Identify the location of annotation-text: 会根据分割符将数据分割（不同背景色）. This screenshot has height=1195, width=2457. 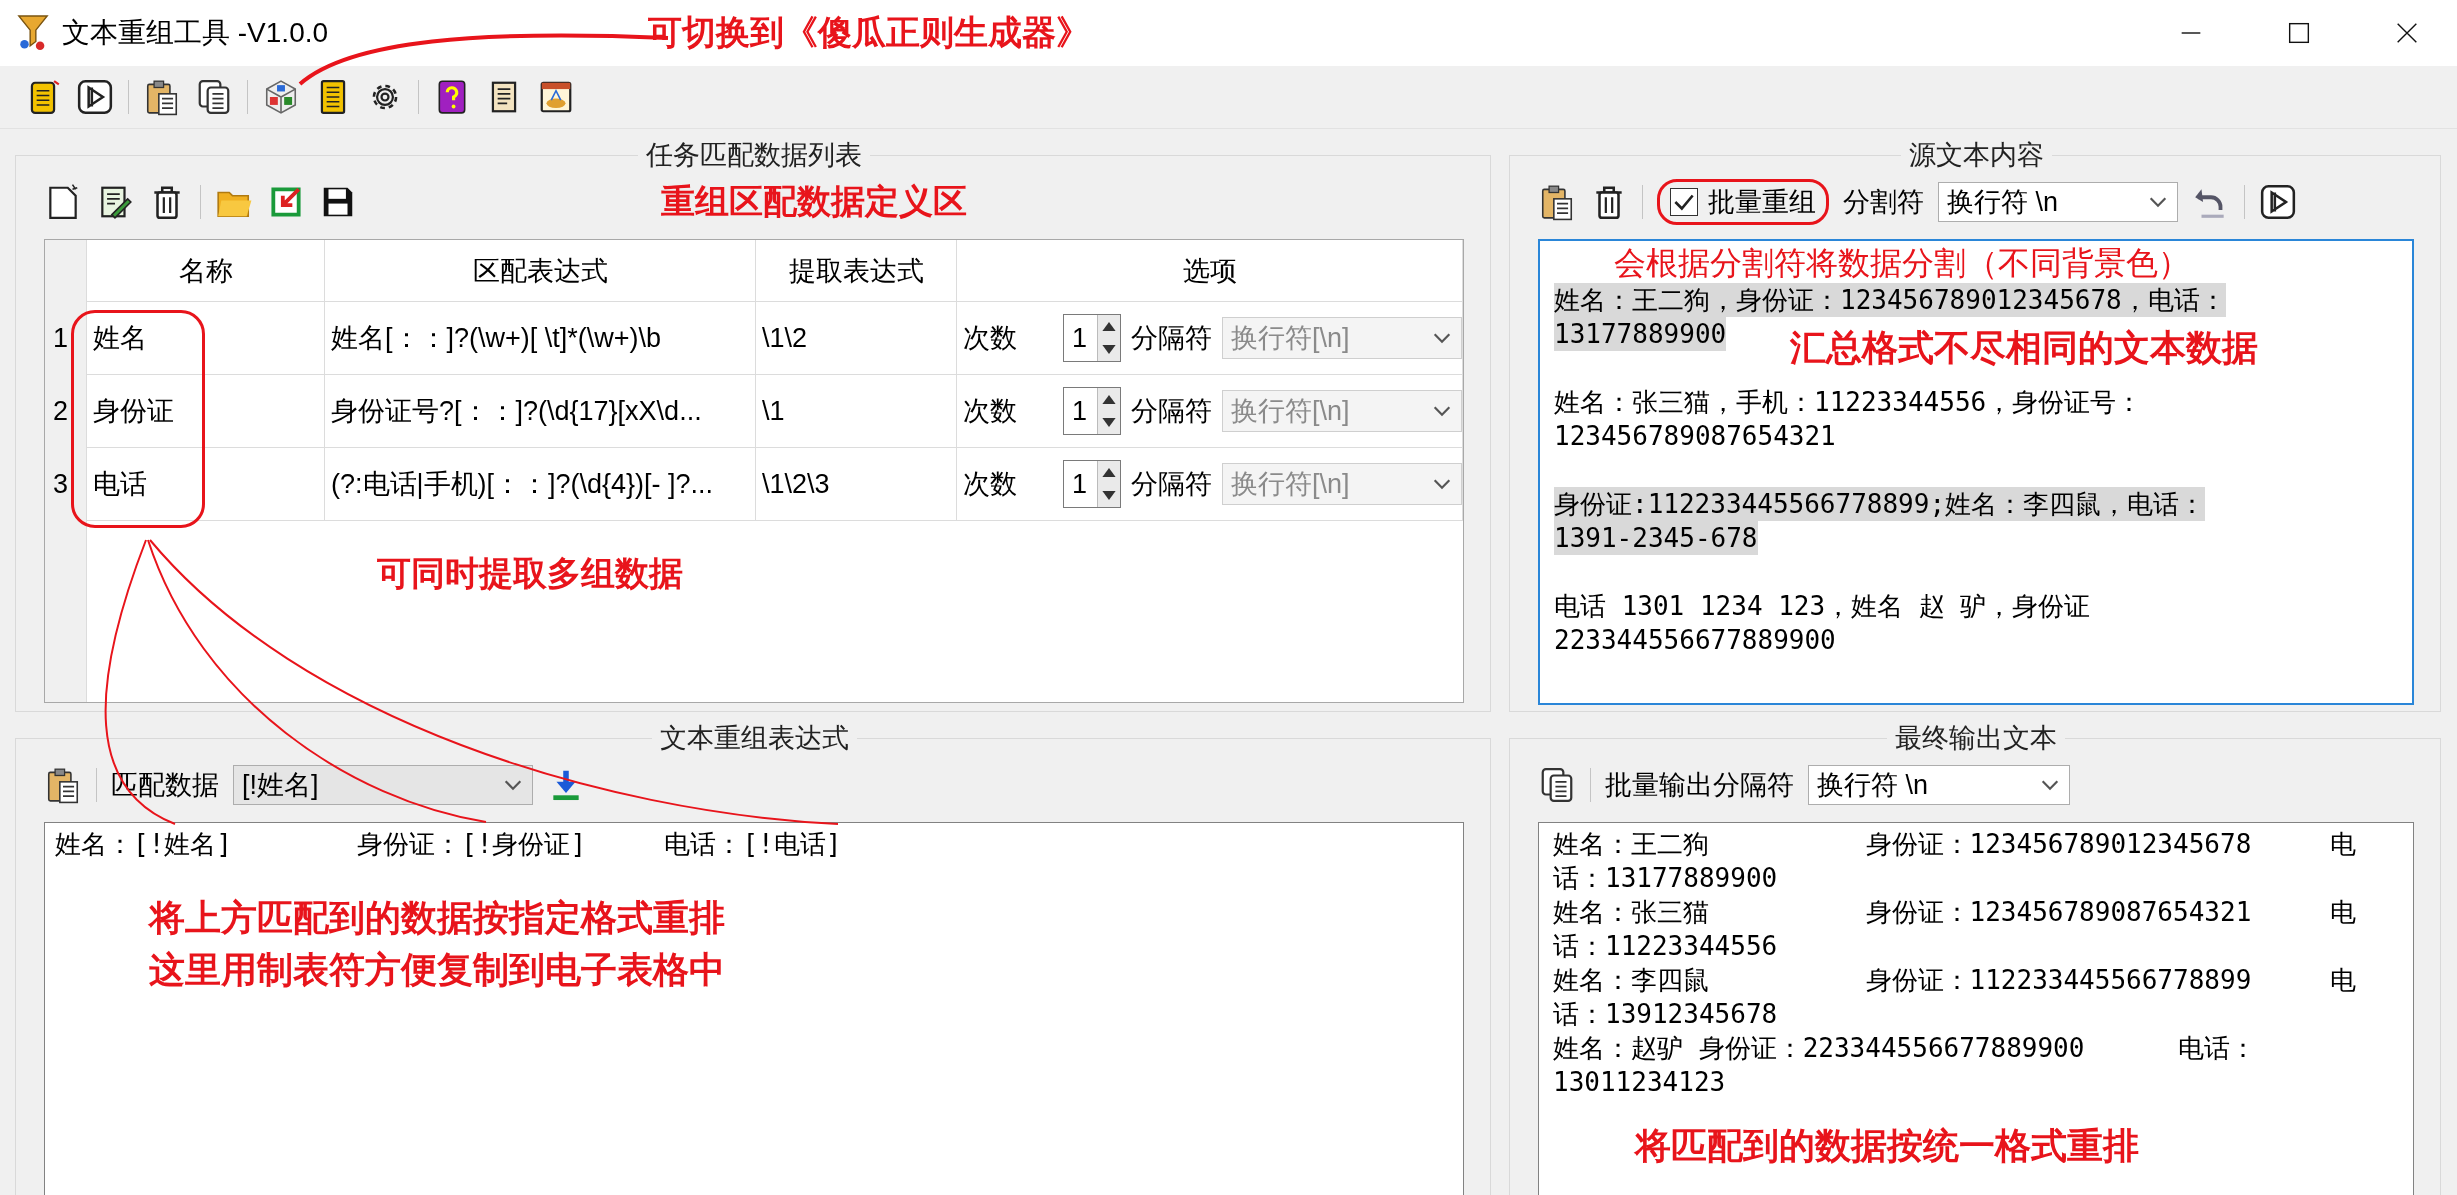
(1902, 263).